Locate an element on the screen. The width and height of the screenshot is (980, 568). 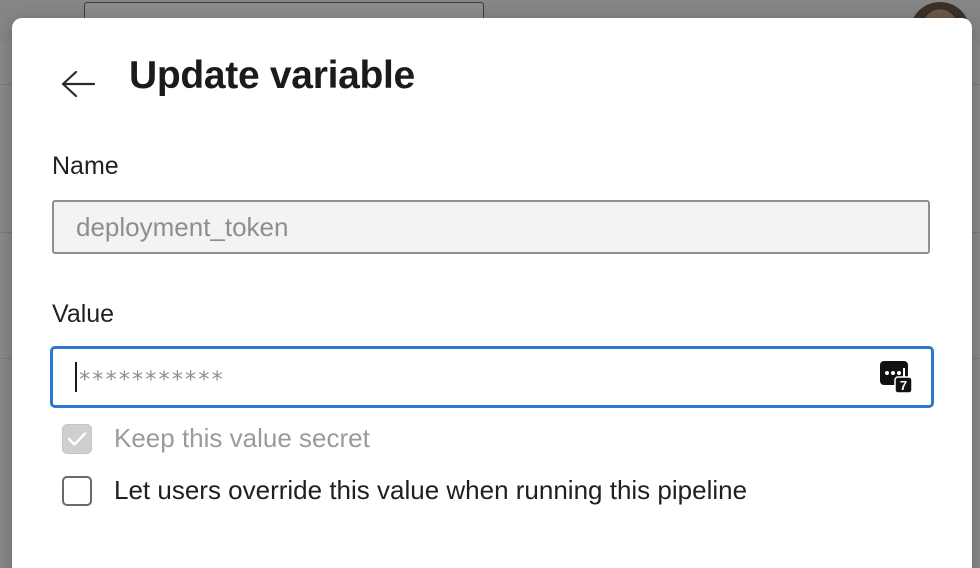
allow-override-checkbox is located at coordinates (77, 490).